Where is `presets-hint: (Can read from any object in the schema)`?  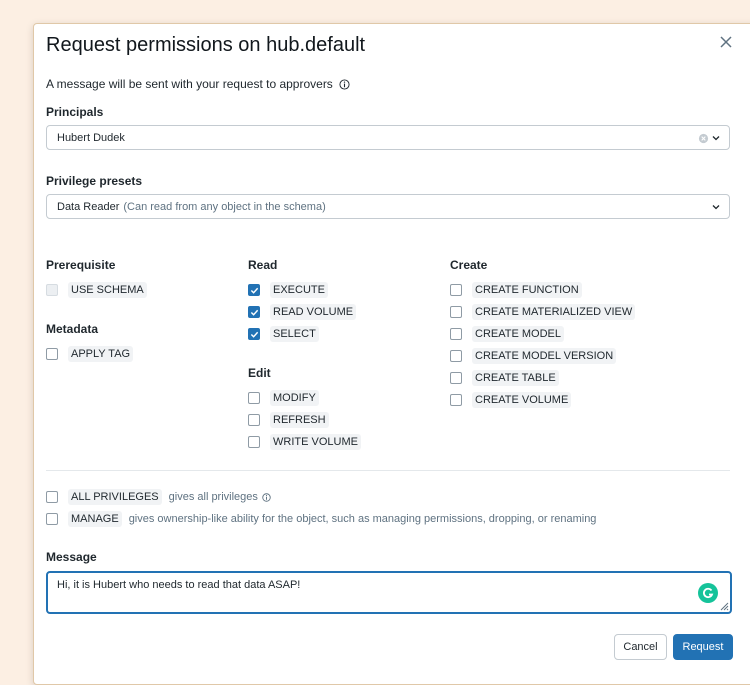 presets-hint: (Can read from any object in the schema) is located at coordinates (224, 206).